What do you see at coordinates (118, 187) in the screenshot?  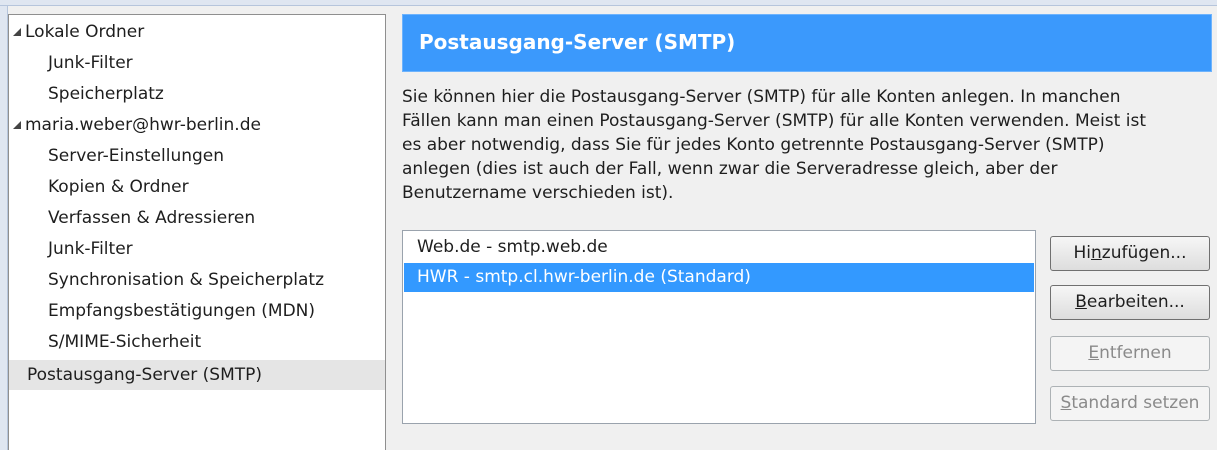 I see `tree-item-label: Kopien & Ordner` at bounding box center [118, 187].